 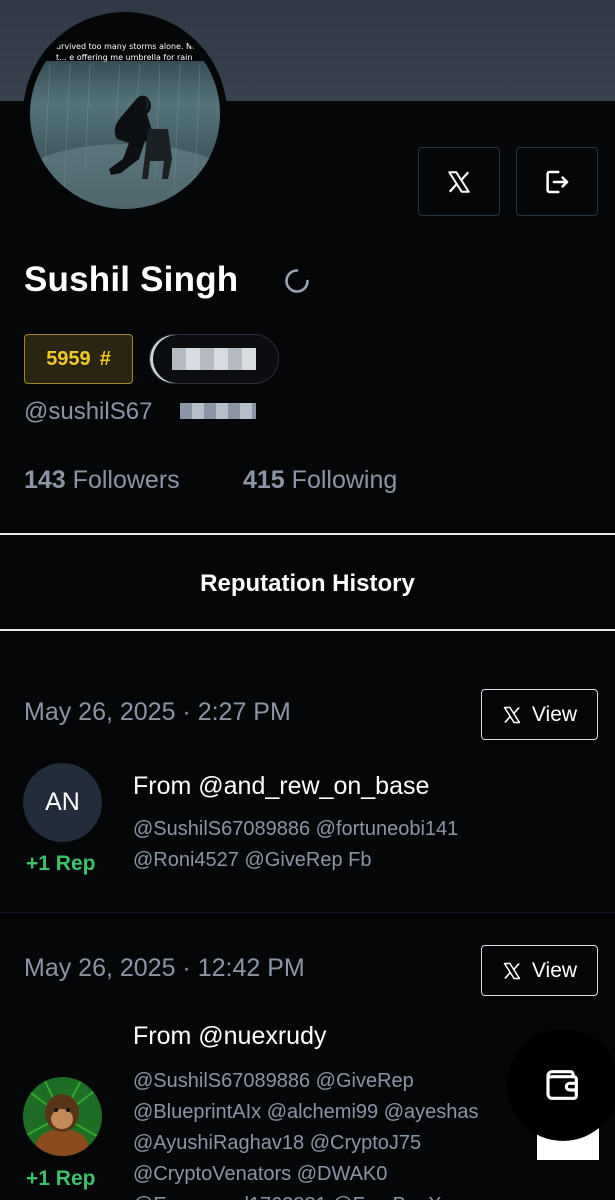 I want to click on entry-date: May 26, 2025 · 12:42 PM, so click(x=164, y=968).